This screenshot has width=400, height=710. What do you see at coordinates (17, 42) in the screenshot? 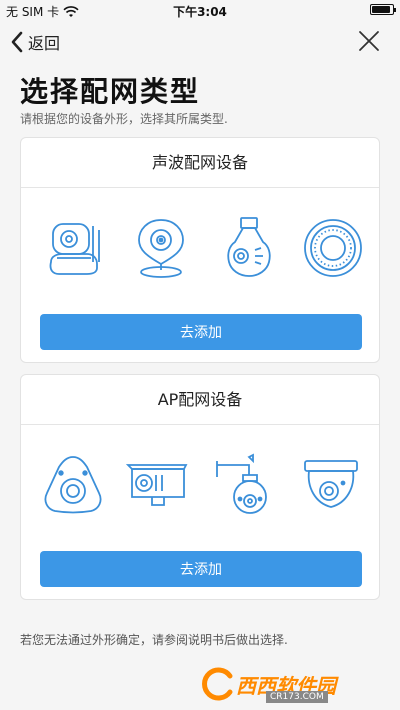
I see `chevron-left-icon` at bounding box center [17, 42].